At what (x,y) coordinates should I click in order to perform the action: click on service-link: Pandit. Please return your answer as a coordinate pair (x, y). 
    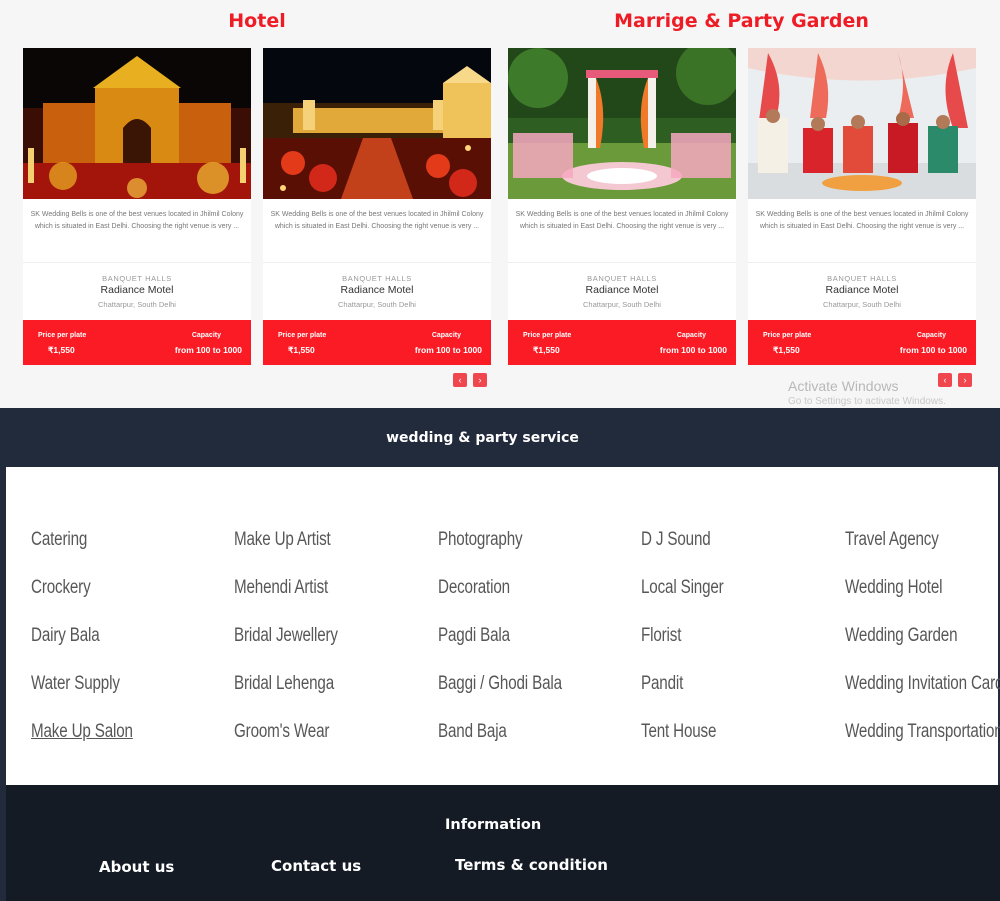
    Looking at the image, I should click on (721, 697).